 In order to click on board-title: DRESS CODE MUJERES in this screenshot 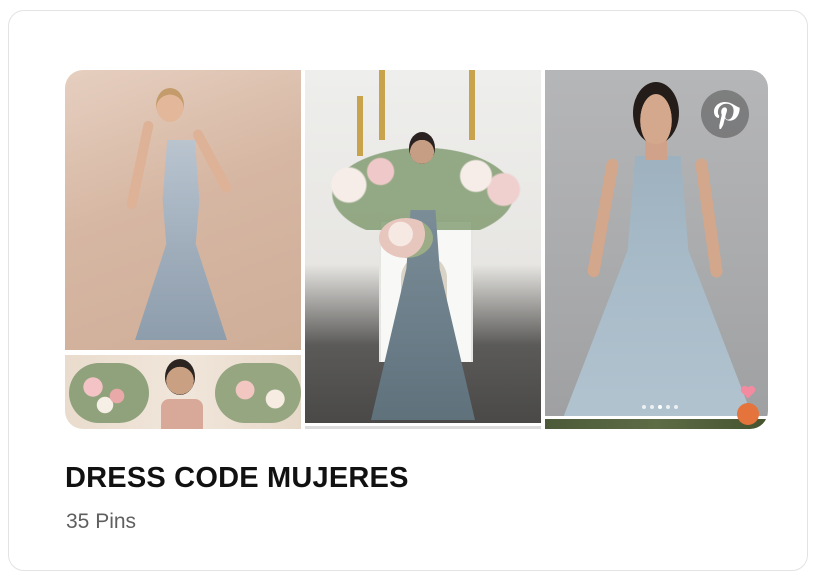, I will do `click(237, 478)`.